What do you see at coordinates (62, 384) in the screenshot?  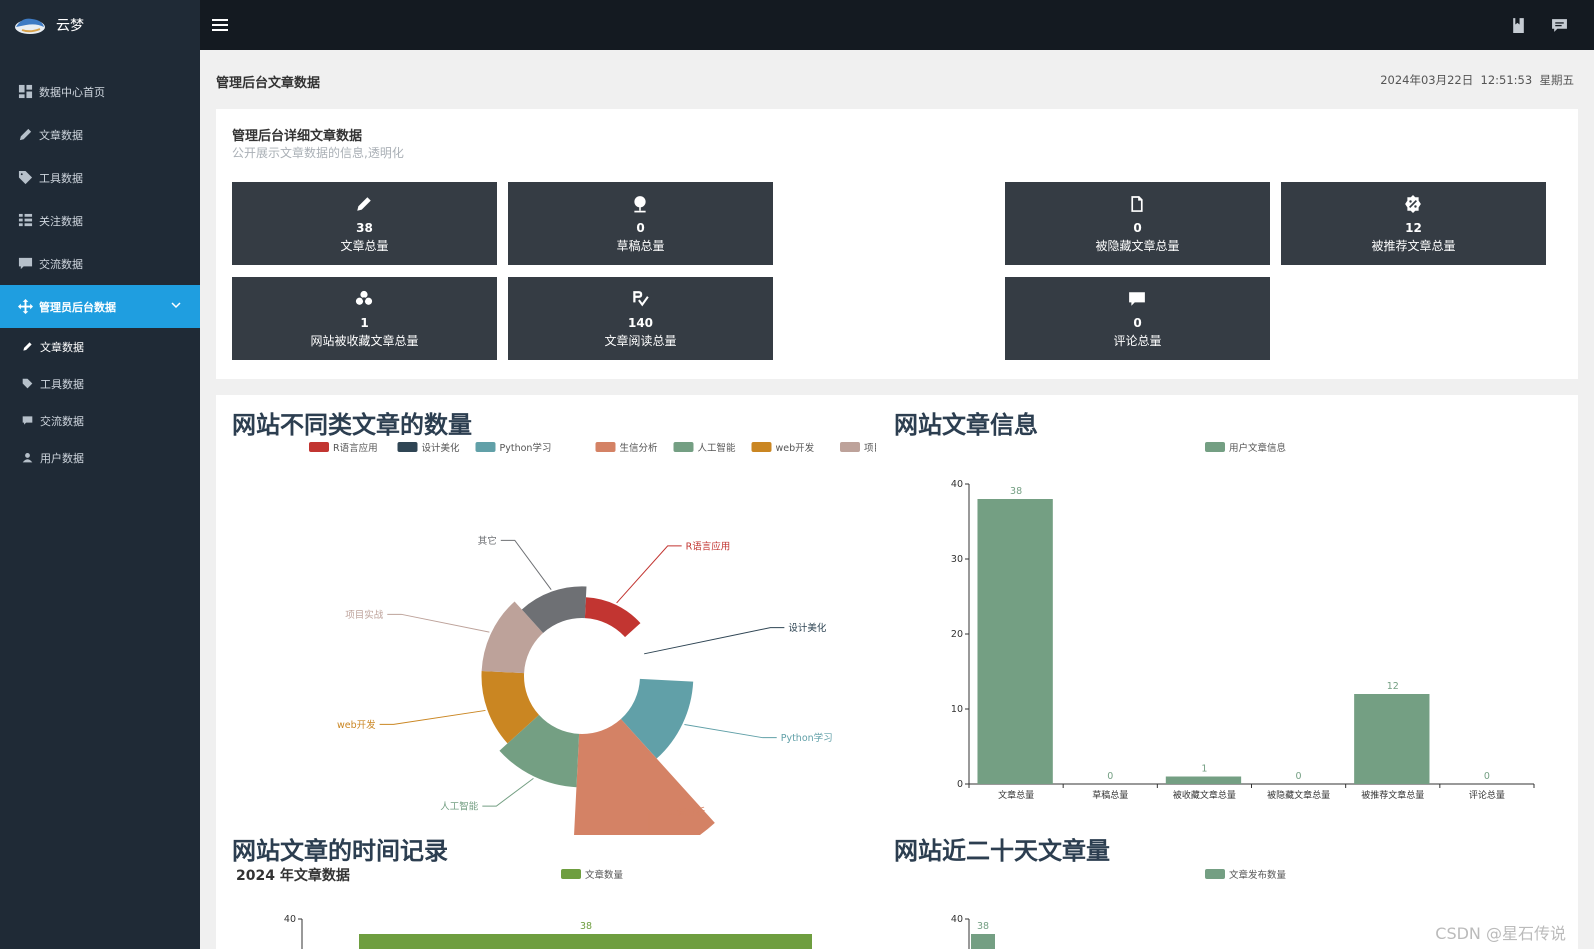 I see `sidebar-subitem-label: 工具数据` at bounding box center [62, 384].